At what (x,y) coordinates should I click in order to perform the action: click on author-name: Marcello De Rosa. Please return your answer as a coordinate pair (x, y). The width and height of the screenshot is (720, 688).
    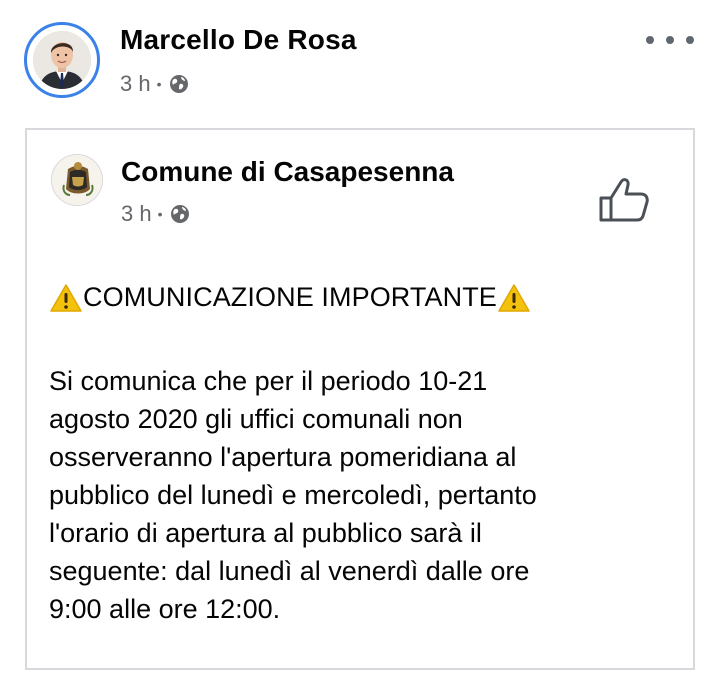
    Looking at the image, I should click on (238, 40).